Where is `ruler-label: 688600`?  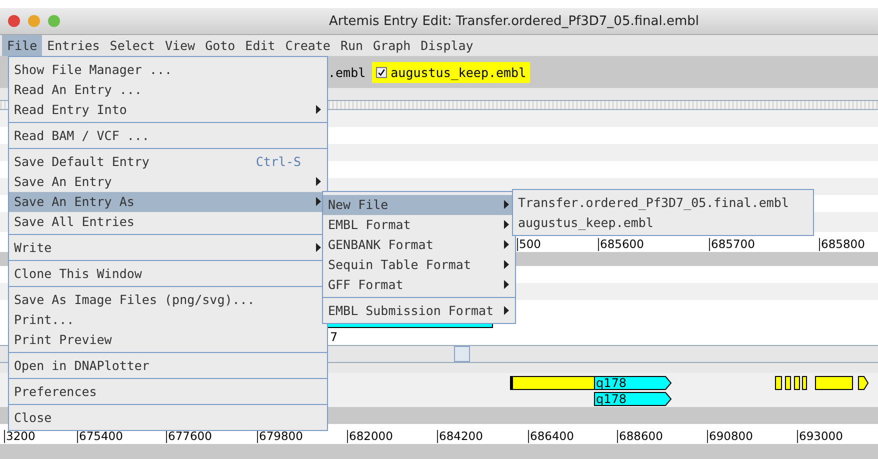 ruler-label: 688600 is located at coordinates (640, 436).